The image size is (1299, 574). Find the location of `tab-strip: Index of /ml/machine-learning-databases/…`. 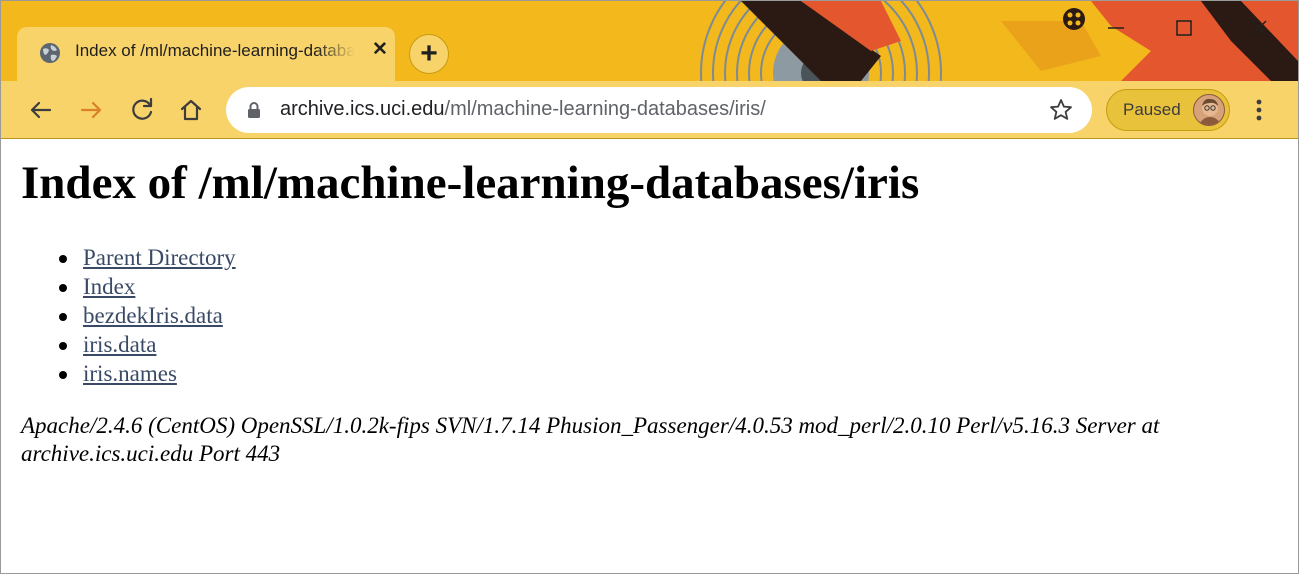

tab-strip: Index of /ml/machine-learning-databases/… is located at coordinates (649, 41).